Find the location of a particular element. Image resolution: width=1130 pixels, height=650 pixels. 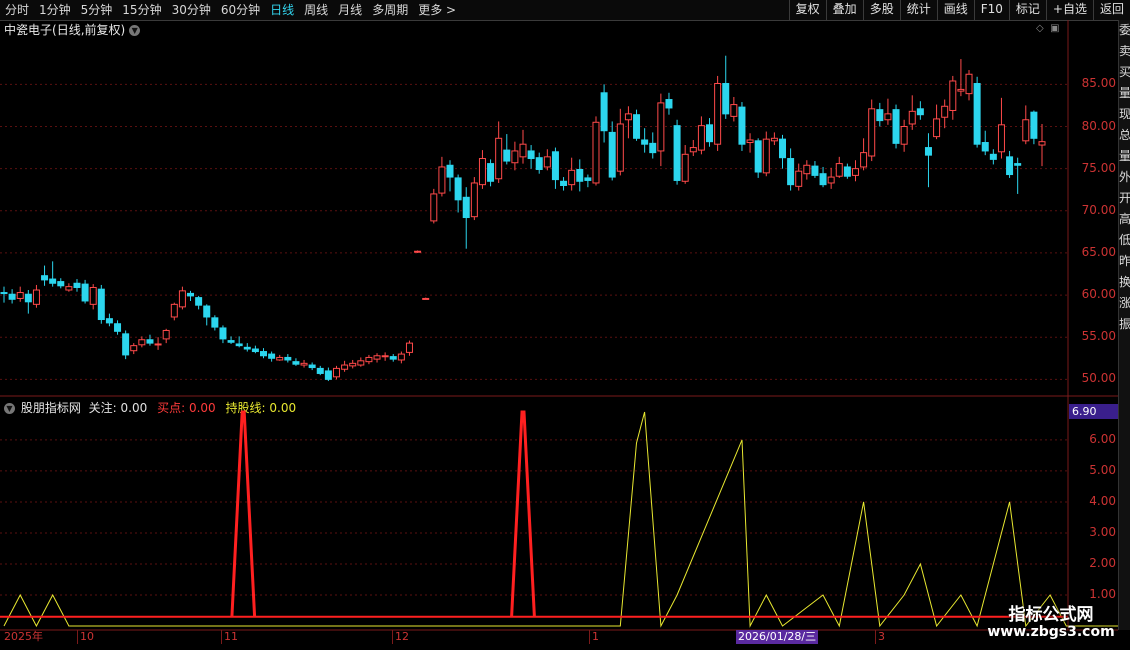

tool-button: F10 is located at coordinates (991, 10).